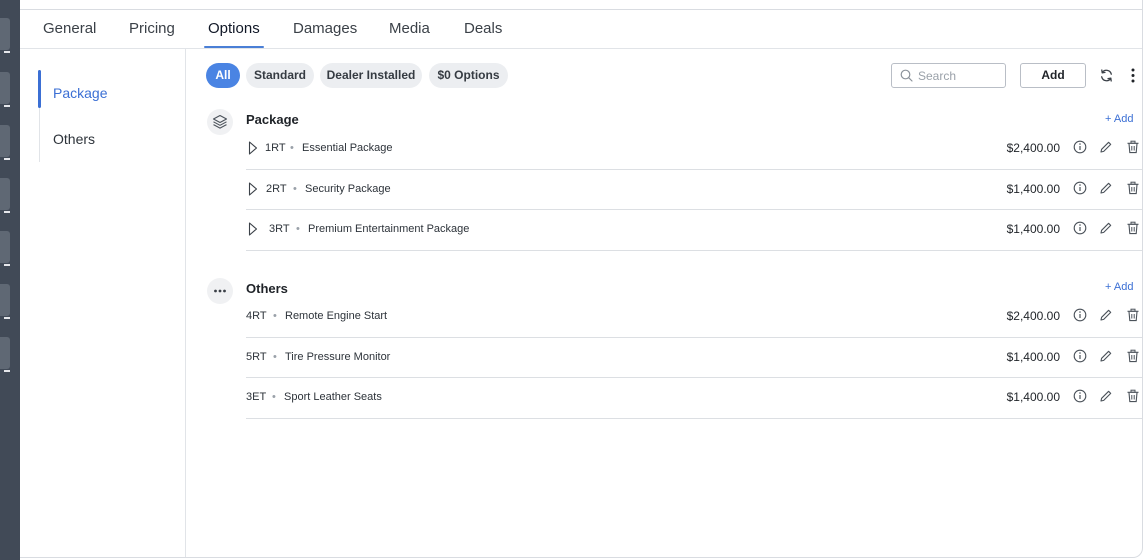 The image size is (1144, 560). What do you see at coordinates (256, 397) in the screenshot?
I see `option-code: 3ET` at bounding box center [256, 397].